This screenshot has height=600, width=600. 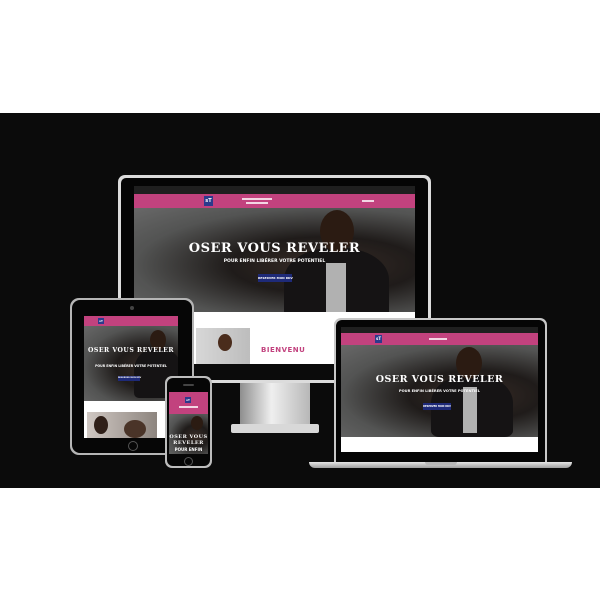 I want to click on phone-speaker, so click(x=188, y=385).